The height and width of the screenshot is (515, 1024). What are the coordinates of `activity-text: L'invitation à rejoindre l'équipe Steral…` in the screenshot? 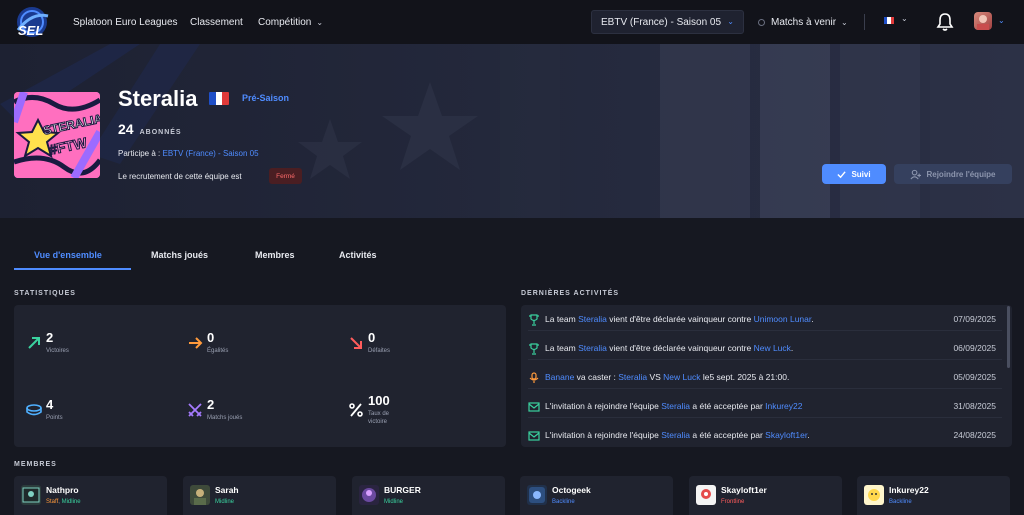 It's located at (674, 406).